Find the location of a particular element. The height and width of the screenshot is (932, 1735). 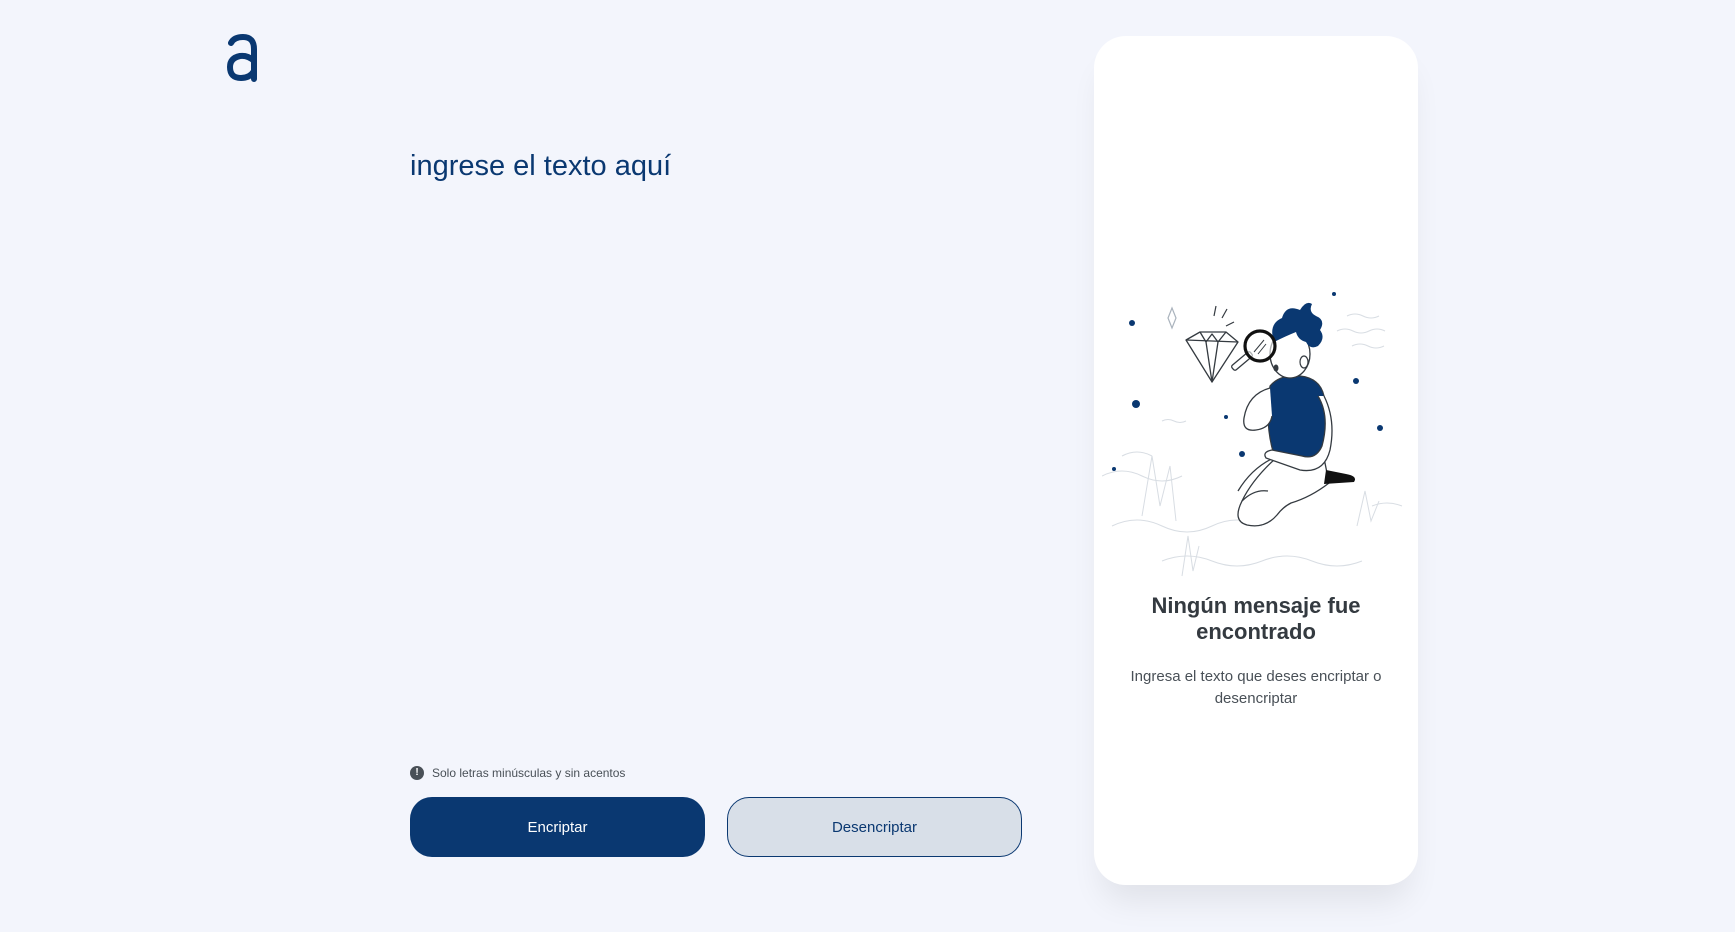

empty-state-title: Ningún mensaje fue encontrado is located at coordinates (1256, 618).